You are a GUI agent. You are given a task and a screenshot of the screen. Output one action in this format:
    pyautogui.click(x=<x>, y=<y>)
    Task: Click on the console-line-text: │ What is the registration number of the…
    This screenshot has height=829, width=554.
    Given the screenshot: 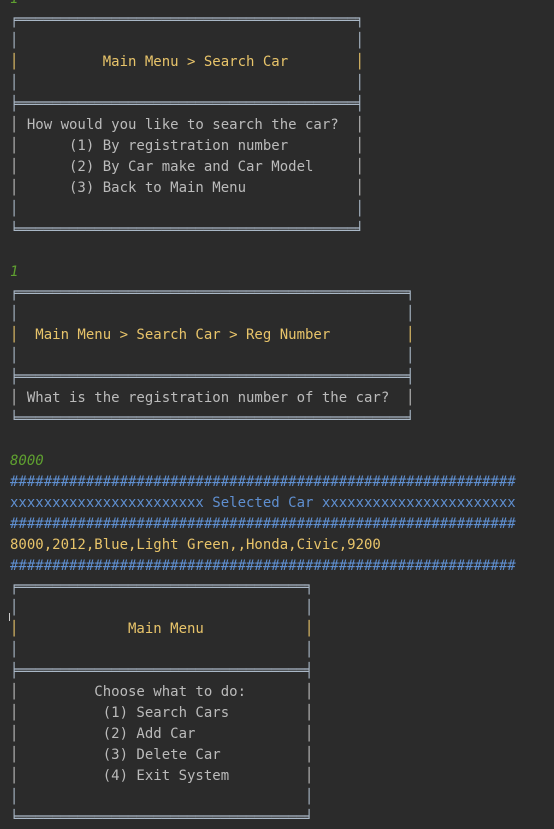 What is the action you would take?
    pyautogui.click(x=212, y=398)
    